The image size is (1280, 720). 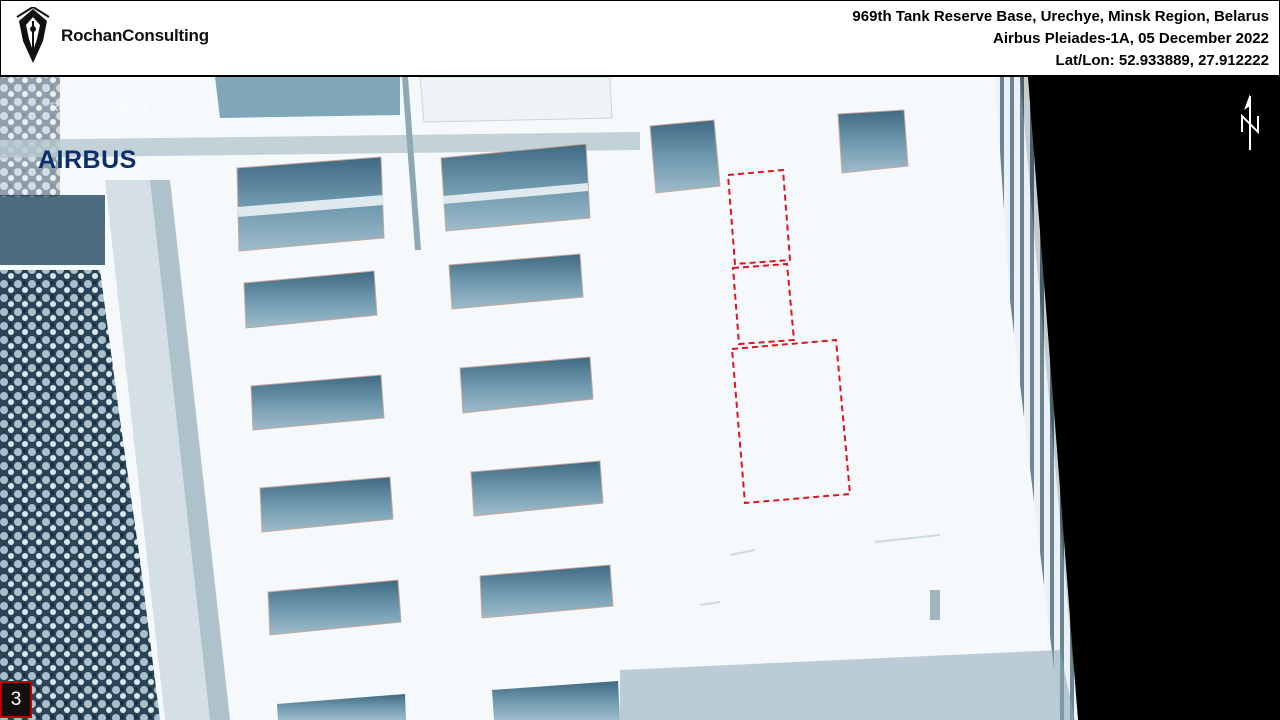 I want to click on rochan-logo: RochanConsulting, so click(x=111, y=37).